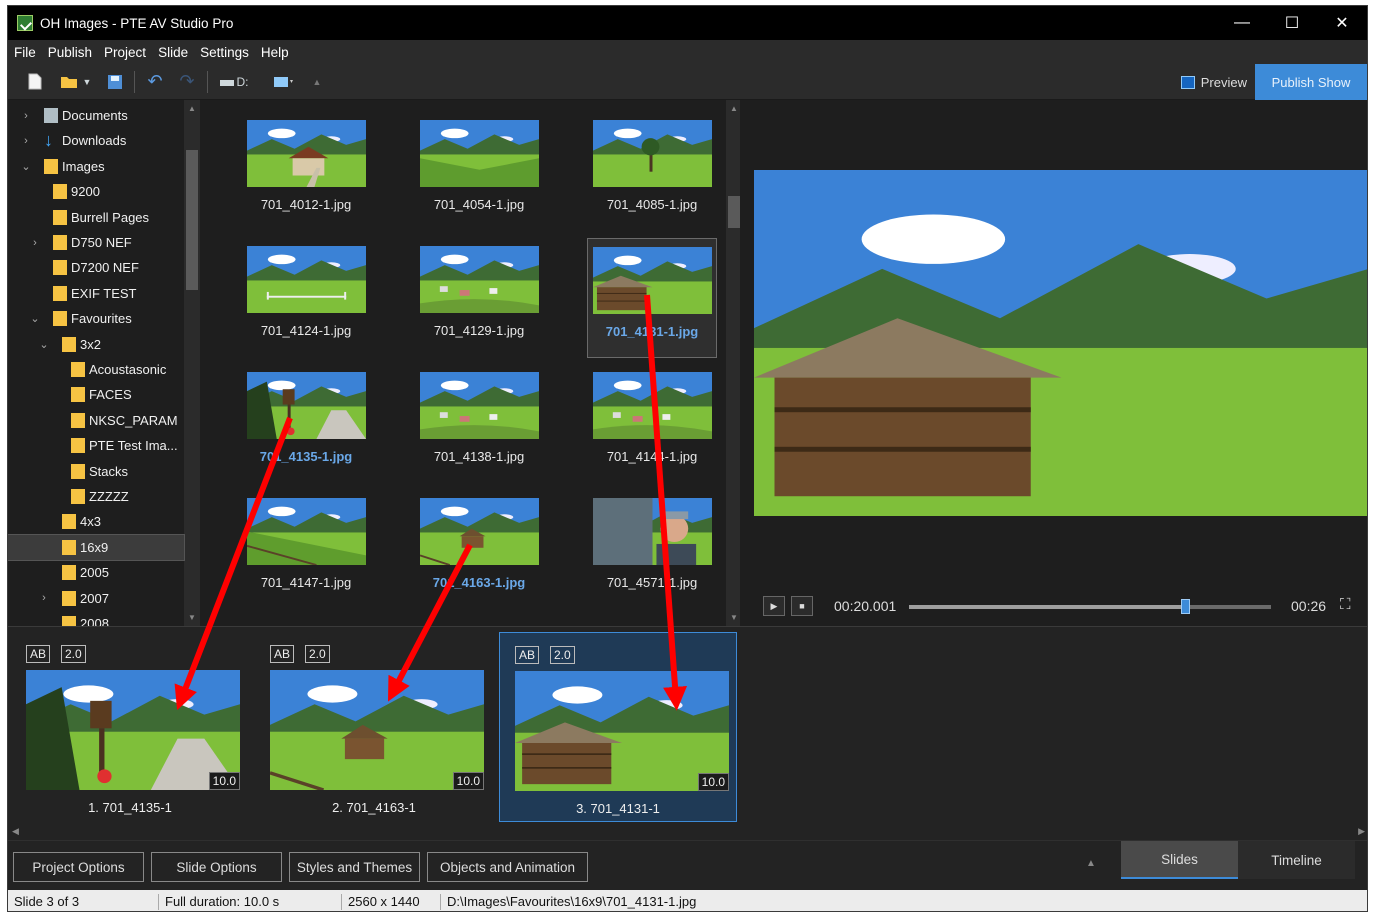 The width and height of the screenshot is (1375, 912). What do you see at coordinates (15, 831) in the screenshot?
I see `scroll-left-icon: ◀` at bounding box center [15, 831].